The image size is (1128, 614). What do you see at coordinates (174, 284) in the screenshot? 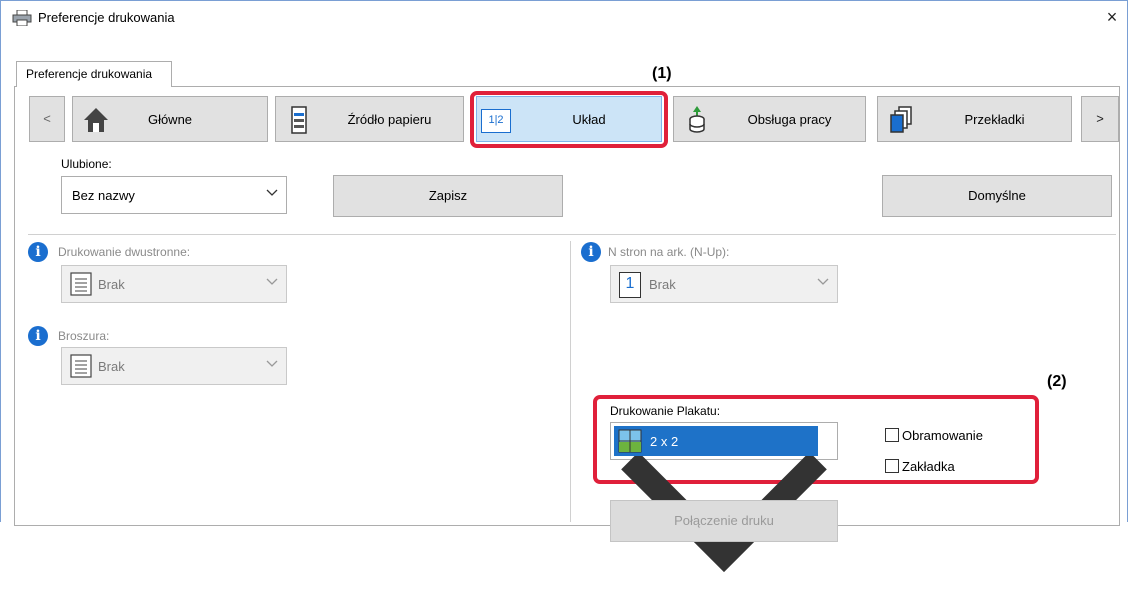
I see `duplex-select: Brak` at bounding box center [174, 284].